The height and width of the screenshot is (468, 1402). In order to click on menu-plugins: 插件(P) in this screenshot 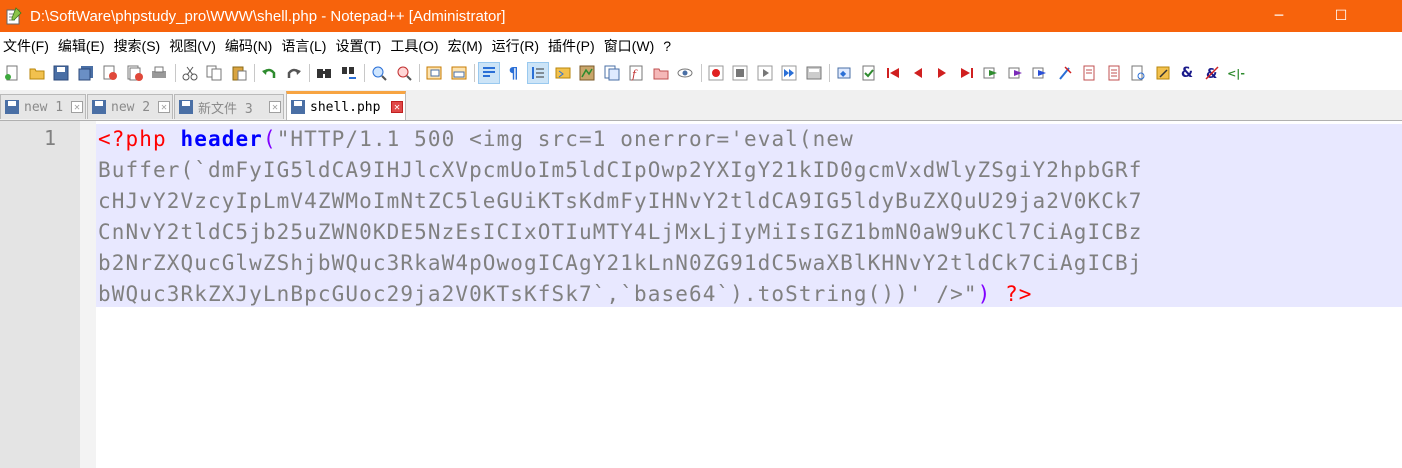, I will do `click(573, 46)`.